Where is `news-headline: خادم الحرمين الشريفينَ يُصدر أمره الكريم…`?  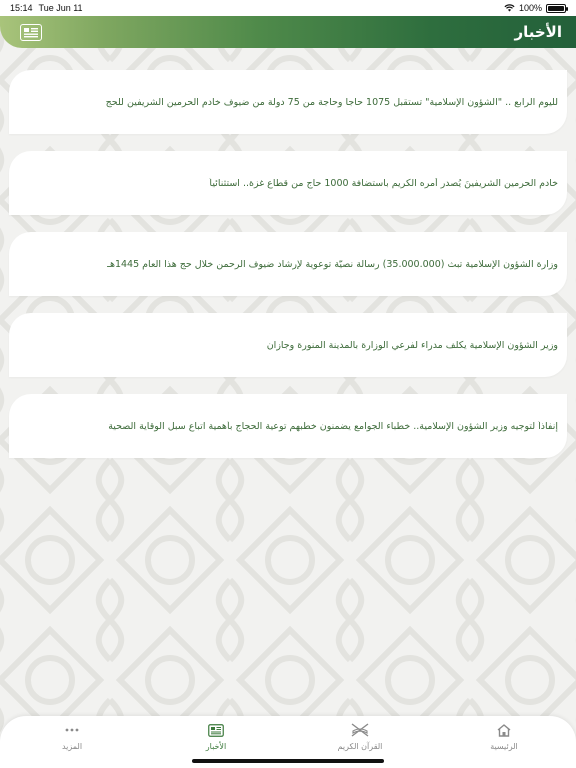
news-headline: خادم الحرمين الشريفينَ يُصدر أمره الكريم… is located at coordinates (383, 183).